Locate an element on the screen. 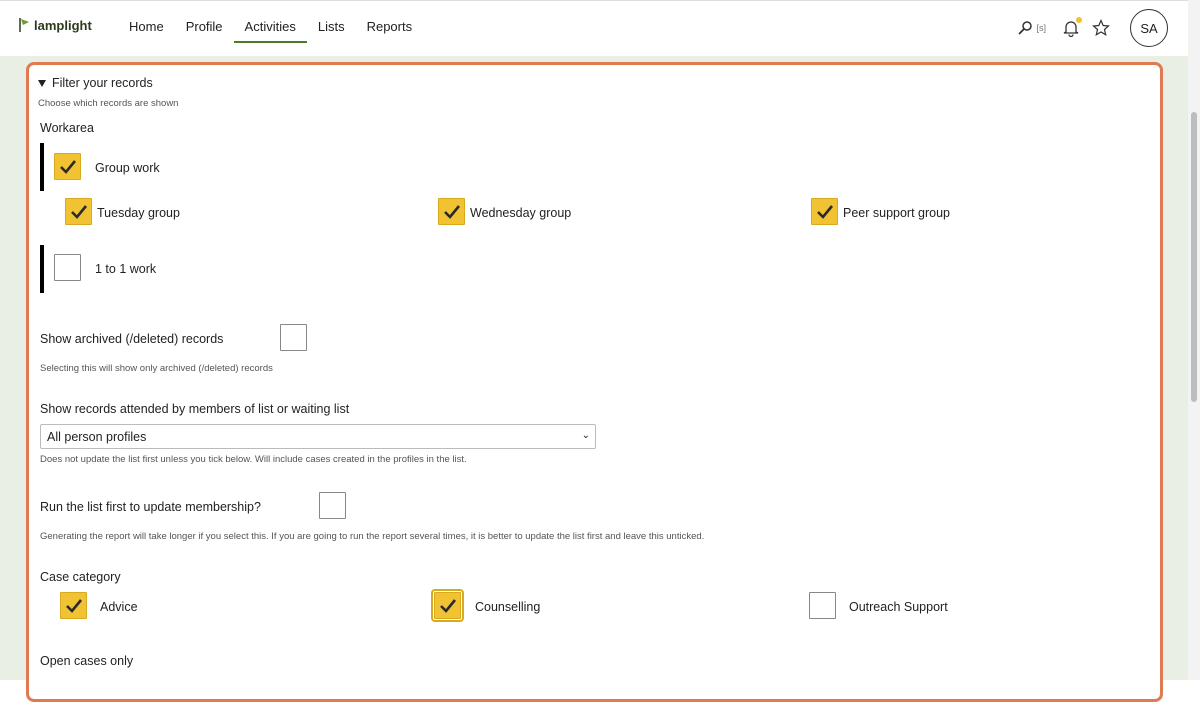 This screenshot has width=1200, height=702. one-to-one-work-checkbox is located at coordinates (67, 267).